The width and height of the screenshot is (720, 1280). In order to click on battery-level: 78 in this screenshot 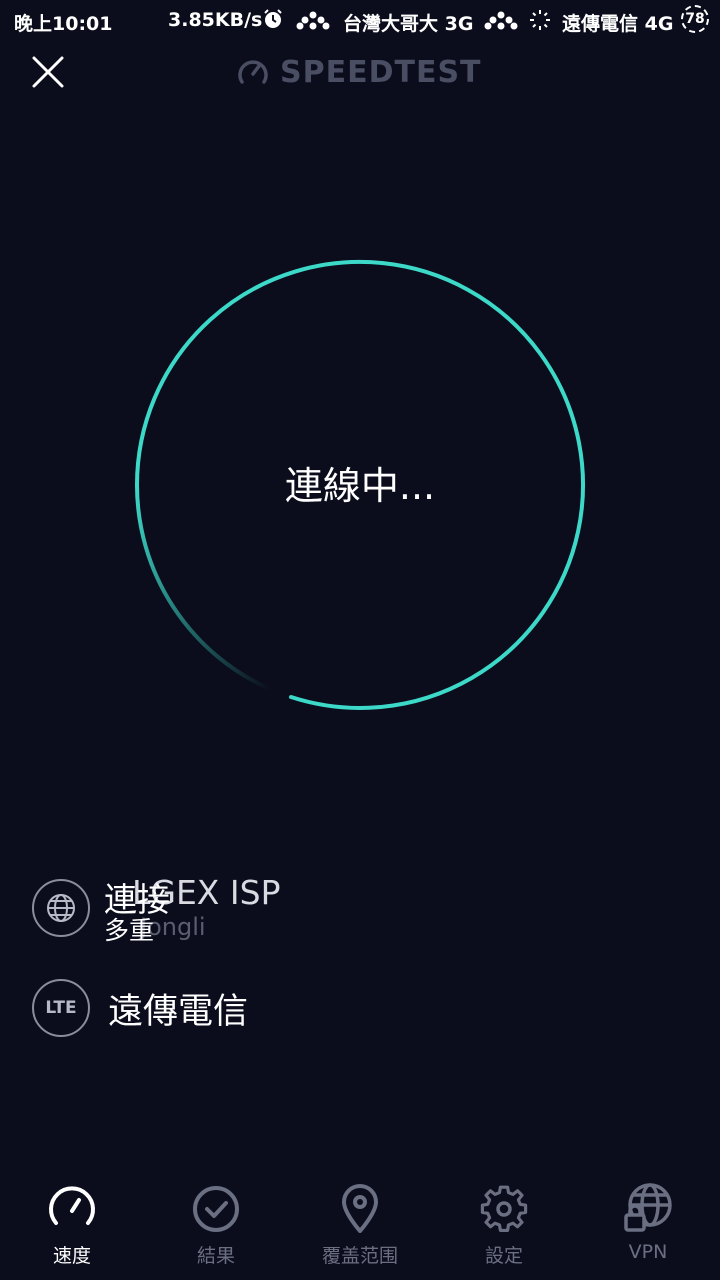, I will do `click(695, 19)`.